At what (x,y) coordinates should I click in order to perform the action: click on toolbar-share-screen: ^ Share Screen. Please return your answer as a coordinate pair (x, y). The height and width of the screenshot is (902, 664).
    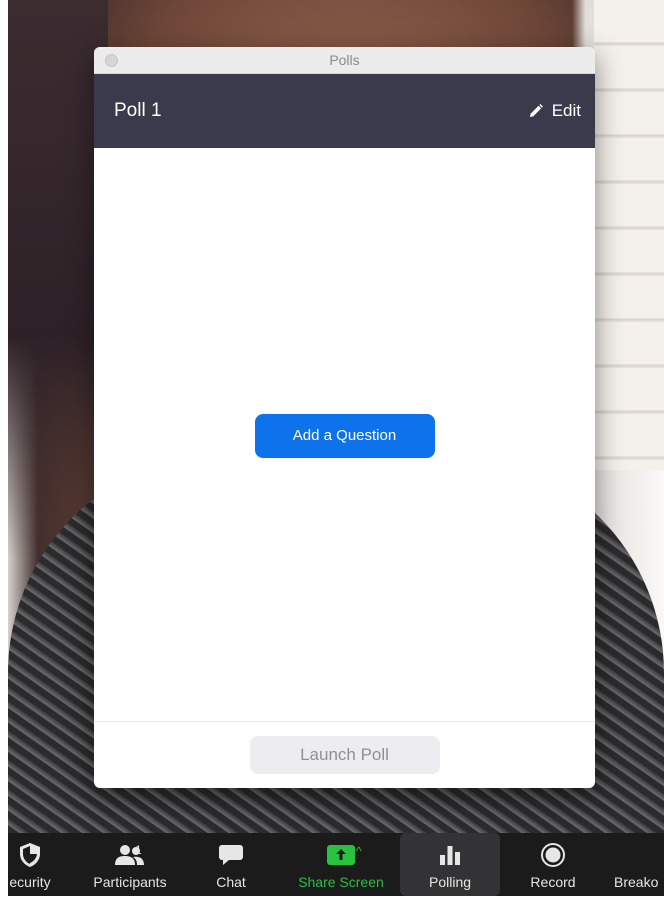
    Looking at the image, I should click on (341, 864).